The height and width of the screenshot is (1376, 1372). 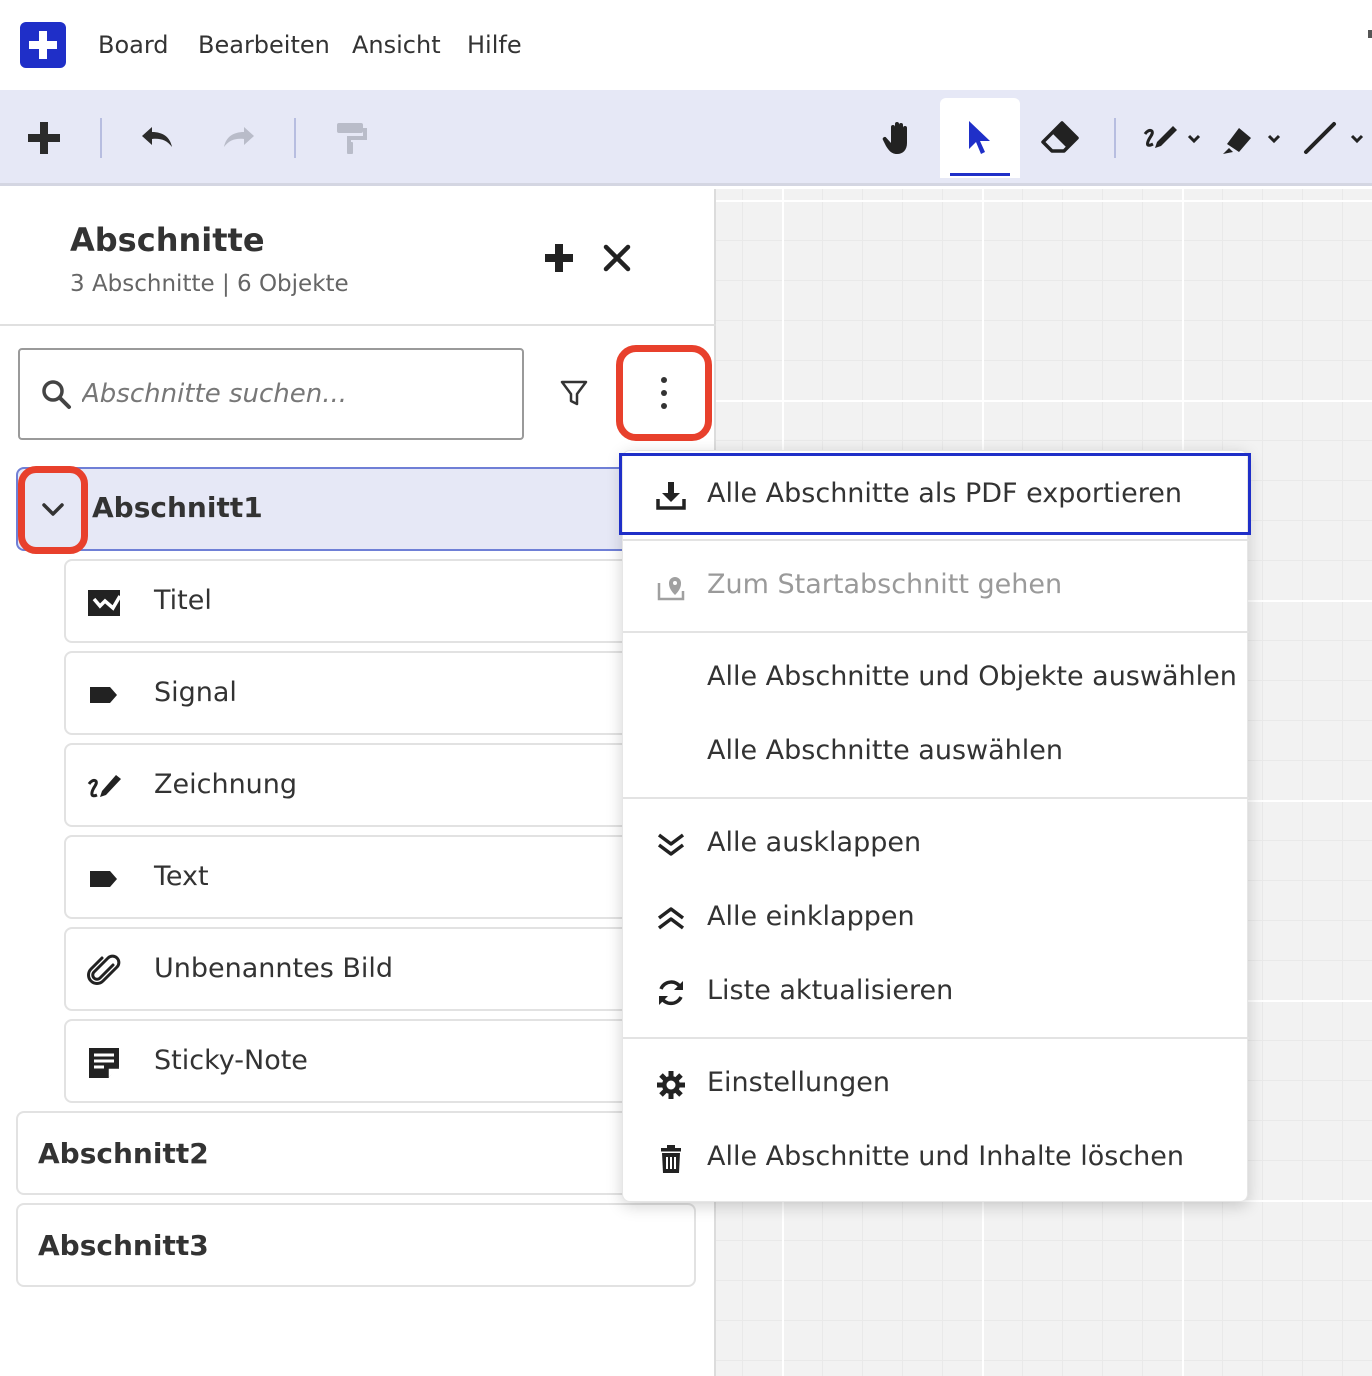 What do you see at coordinates (894, 138) in the screenshot?
I see `hand-icon` at bounding box center [894, 138].